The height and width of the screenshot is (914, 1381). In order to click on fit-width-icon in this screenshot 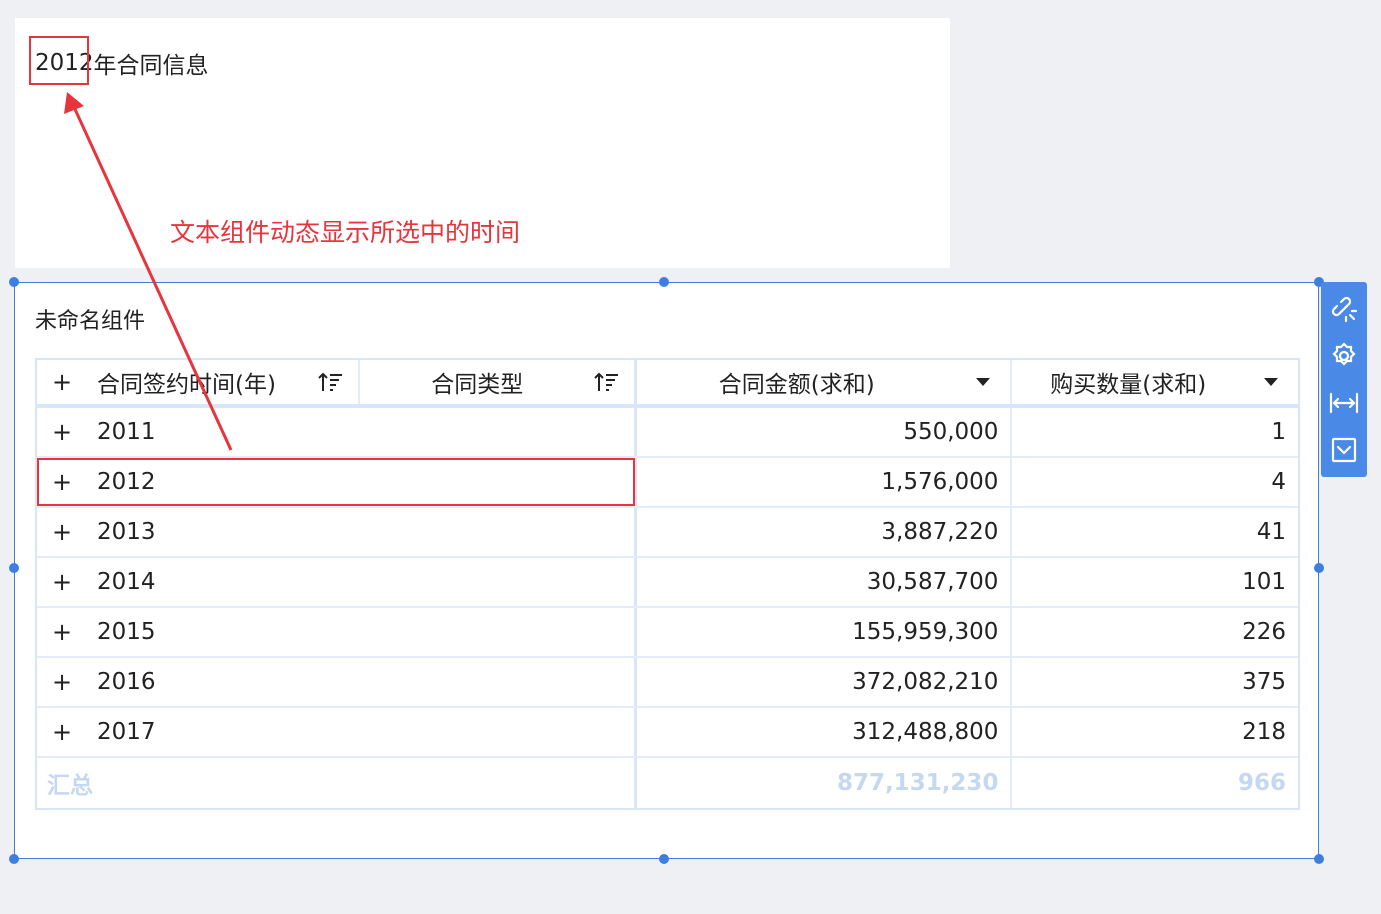, I will do `click(1344, 403)`.